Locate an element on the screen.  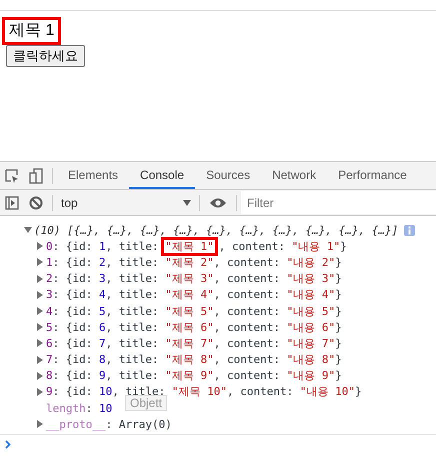
devtools-tab: Sources is located at coordinates (228, 175).